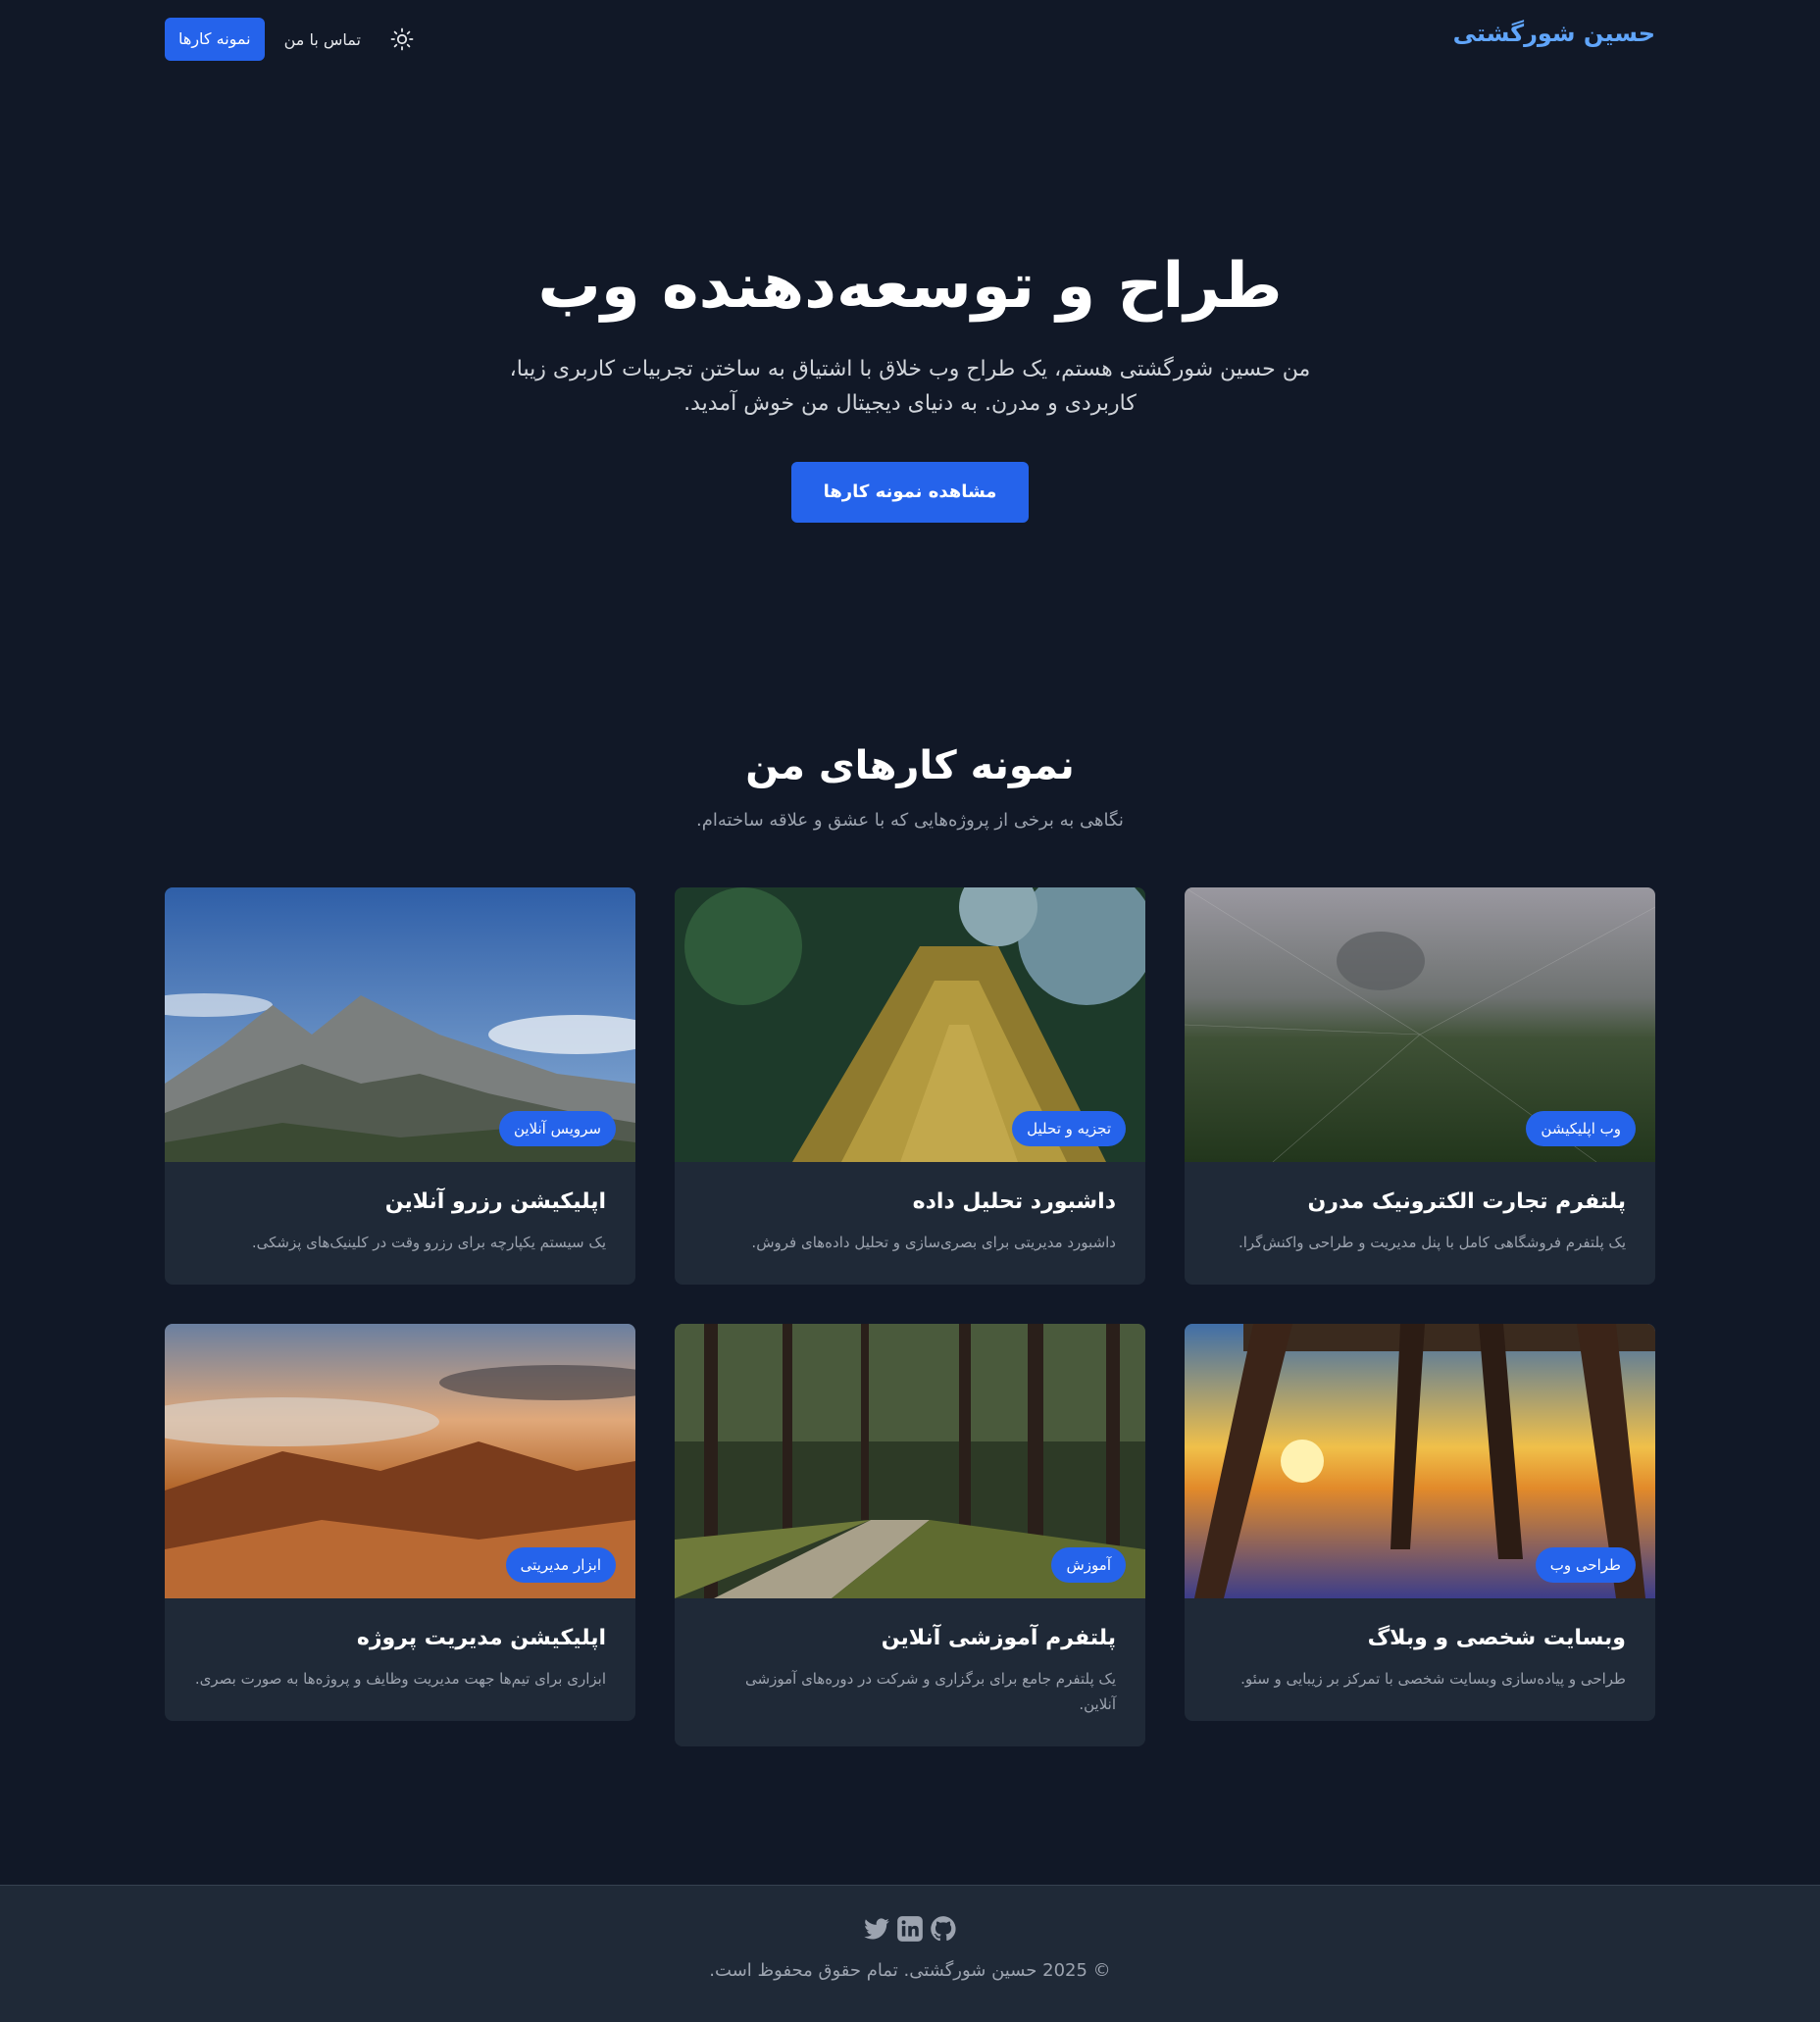 This screenshot has height=2022, width=1820. Describe the element at coordinates (1420, 1024) in the screenshot. I see `project-image-foggy-field: وب اپلیکیشن` at that location.